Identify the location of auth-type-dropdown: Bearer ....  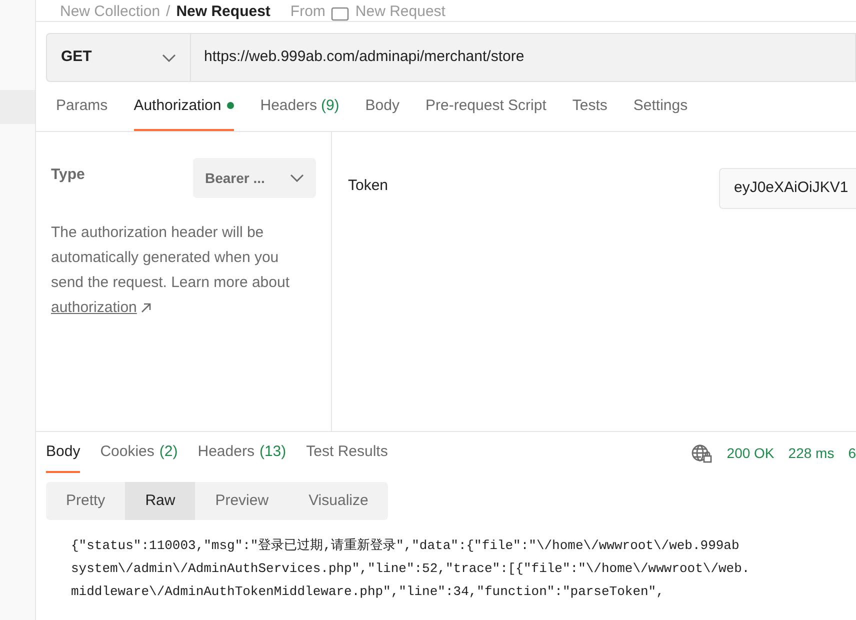
(254, 178).